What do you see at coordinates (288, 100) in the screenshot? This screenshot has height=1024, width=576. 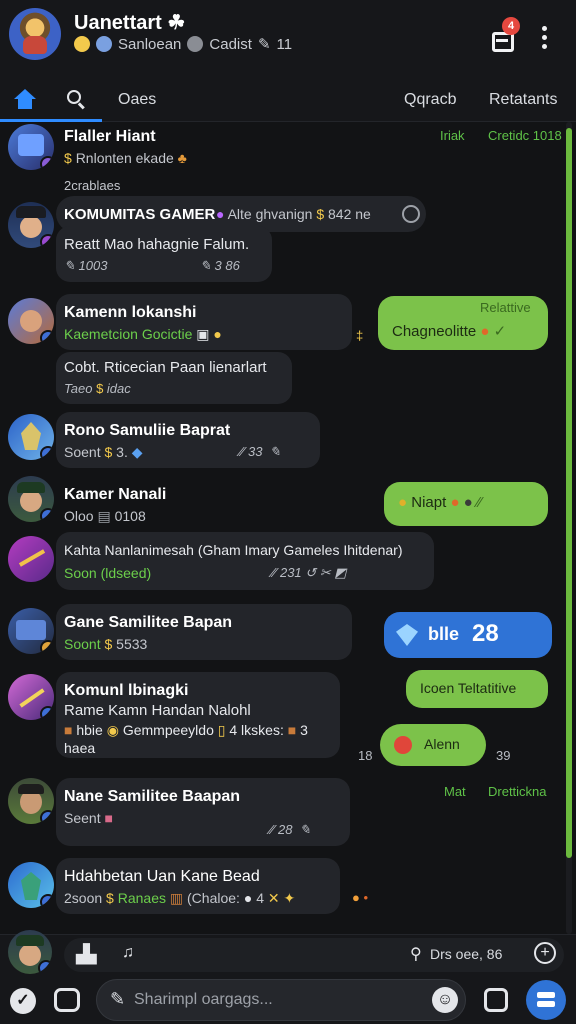 I see `tab-bar: Oaes Qqracb Retatants` at bounding box center [288, 100].